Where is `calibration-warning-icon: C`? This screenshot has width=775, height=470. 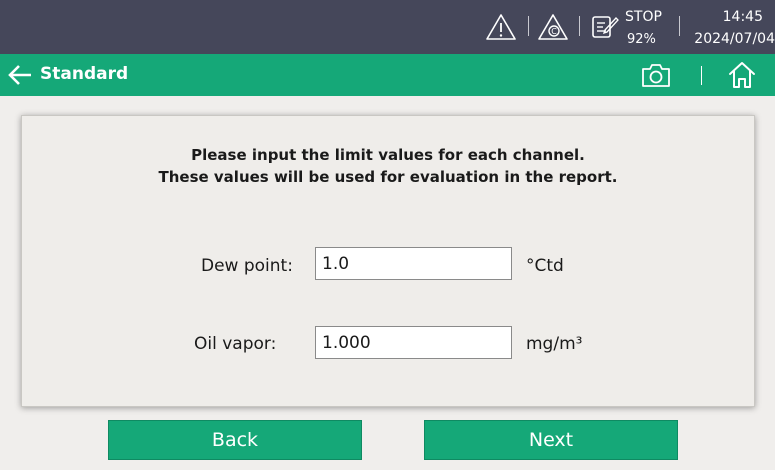
calibration-warning-icon: C is located at coordinates (553, 27).